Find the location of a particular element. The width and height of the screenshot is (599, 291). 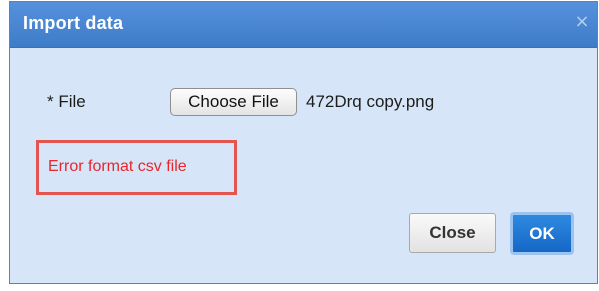

file-field-label: * File is located at coordinates (66, 101).